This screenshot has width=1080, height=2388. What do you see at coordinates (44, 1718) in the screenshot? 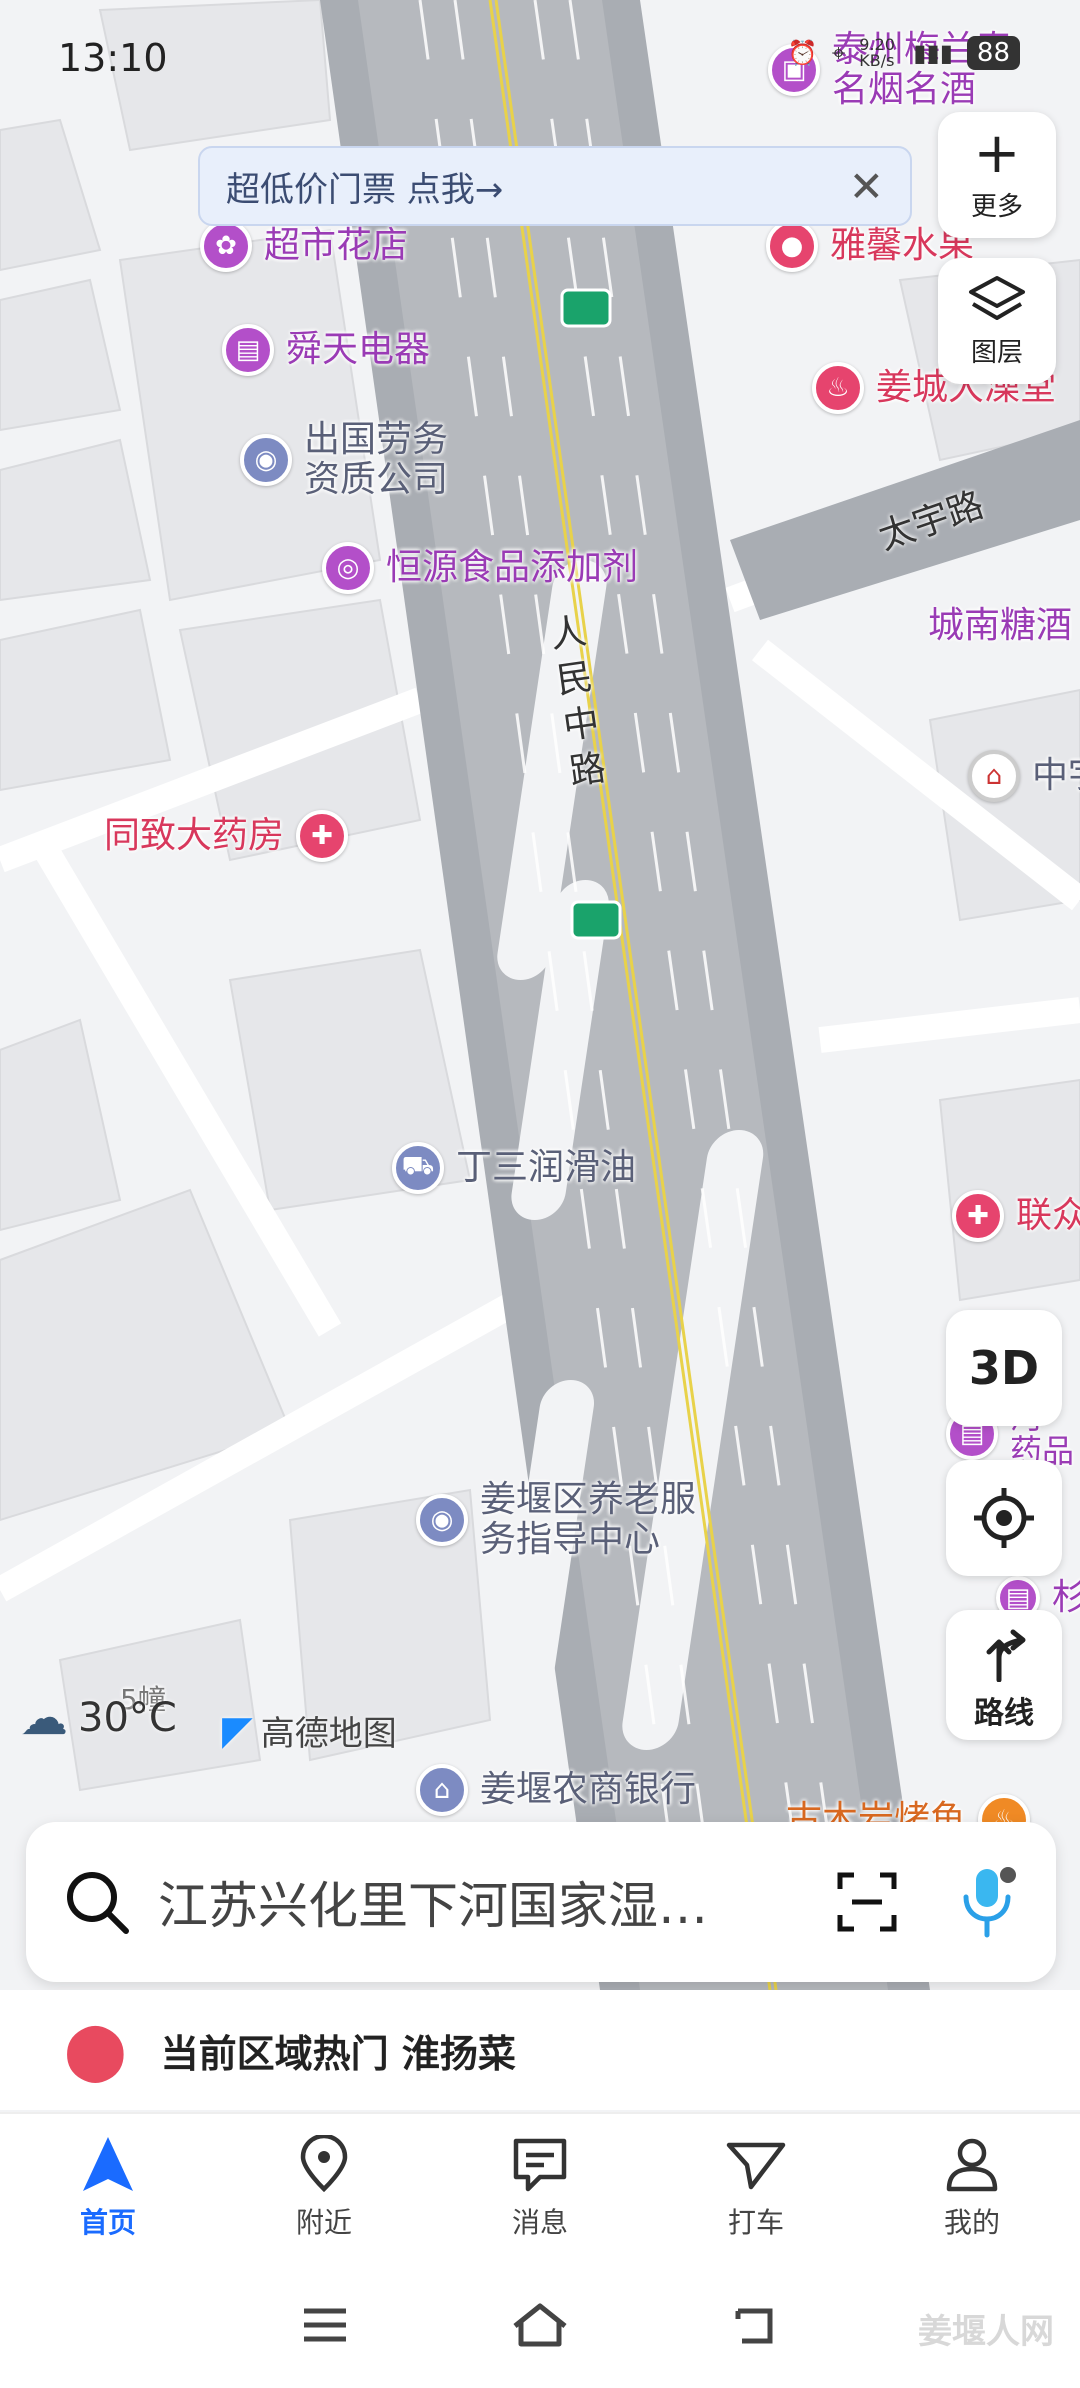
I see `cloud-rain-icon: ☁` at bounding box center [44, 1718].